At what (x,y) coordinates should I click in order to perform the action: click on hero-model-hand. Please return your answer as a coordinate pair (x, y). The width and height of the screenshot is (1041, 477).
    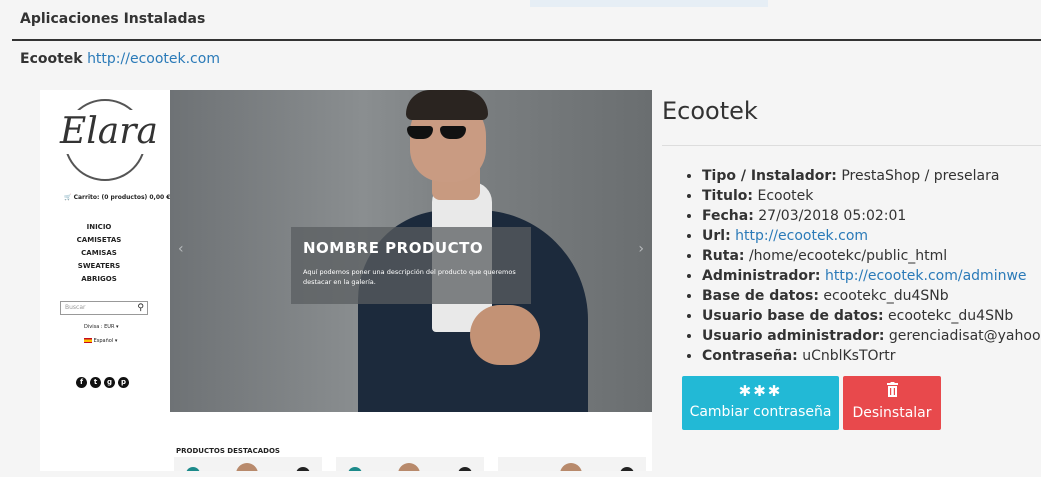
    Looking at the image, I should click on (505, 335).